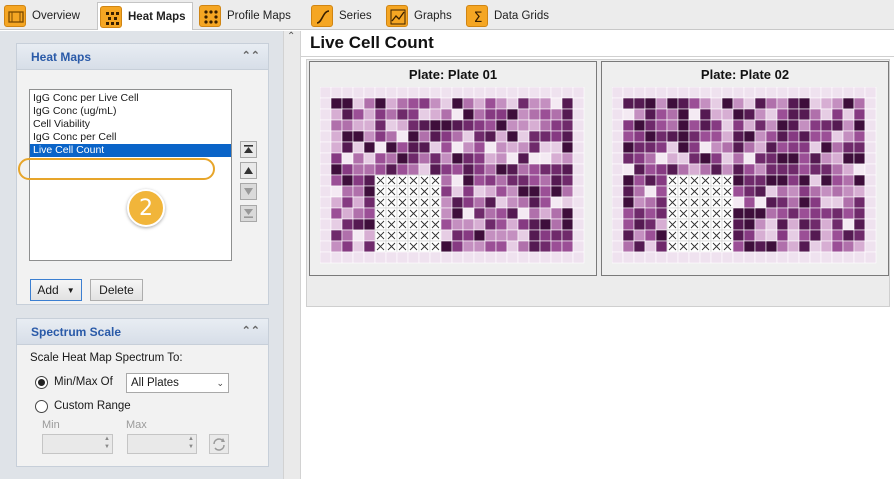 The image size is (894, 479). Describe the element at coordinates (452, 176) in the screenshot. I see `plate-heat-map` at that location.